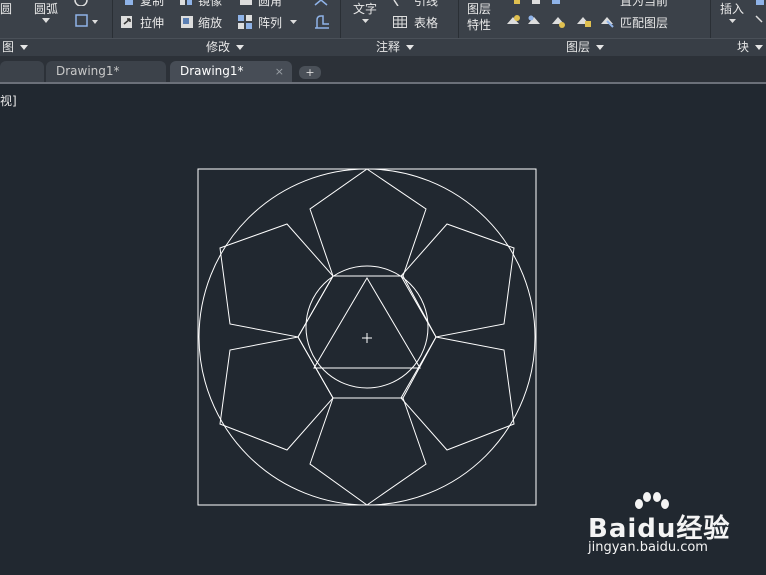  Describe the element at coordinates (644, 4) in the screenshot. I see `set-current-layer-button: 置为当前` at that location.